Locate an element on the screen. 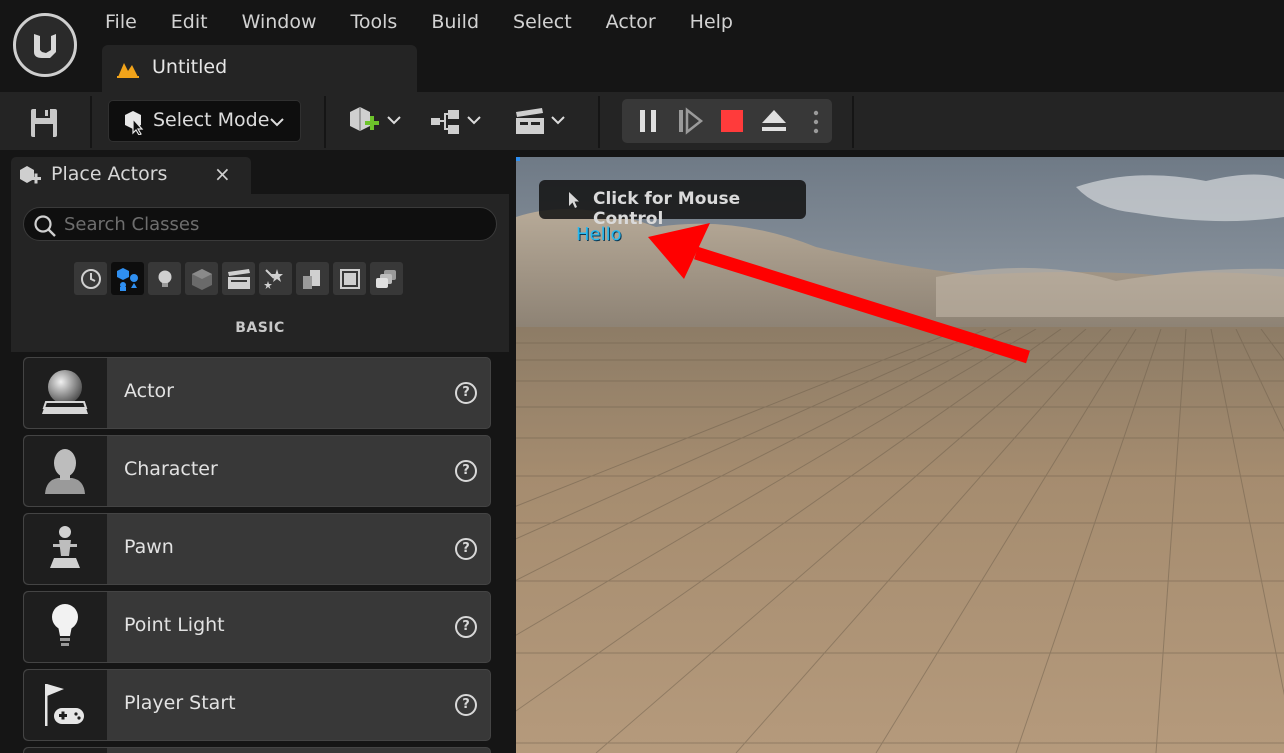 The width and height of the screenshot is (1284, 753). lights-icon is located at coordinates (164, 278).